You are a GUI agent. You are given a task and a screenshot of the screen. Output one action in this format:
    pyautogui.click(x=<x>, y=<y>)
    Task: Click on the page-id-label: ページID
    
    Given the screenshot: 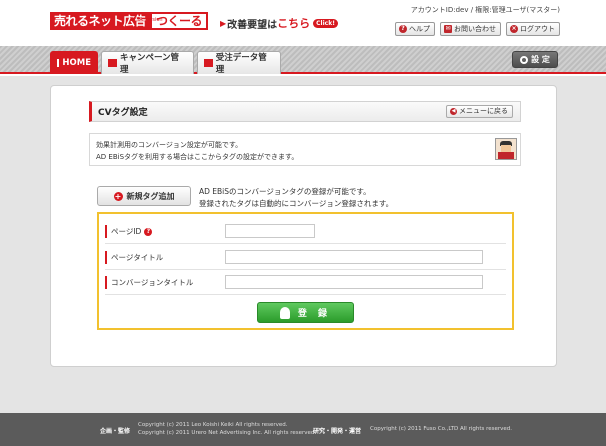 What is the action you would take?
    pyautogui.click(x=126, y=231)
    